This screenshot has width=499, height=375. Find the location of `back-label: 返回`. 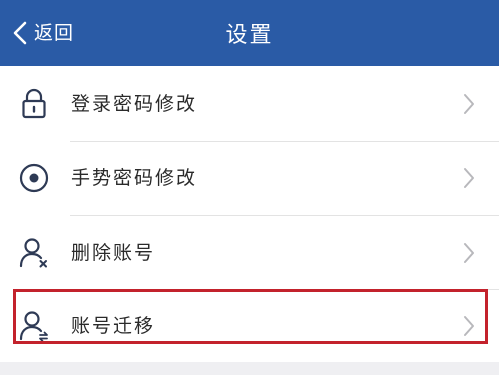

back-label: 返回 is located at coordinates (54, 33).